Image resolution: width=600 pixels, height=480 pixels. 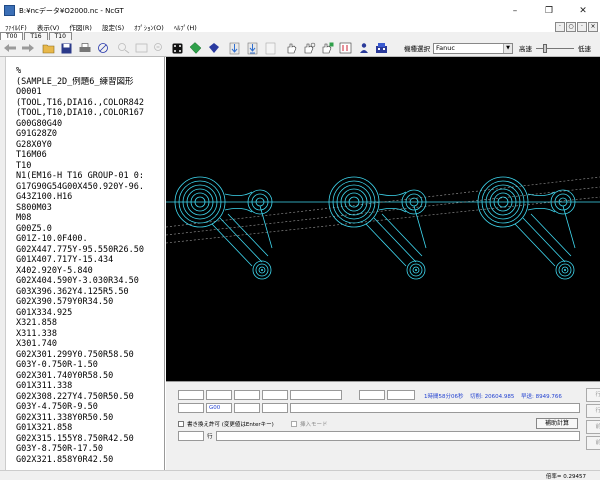 What do you see at coordinates (90, 166) in the screenshot?
I see `code-line: T10` at bounding box center [90, 166].